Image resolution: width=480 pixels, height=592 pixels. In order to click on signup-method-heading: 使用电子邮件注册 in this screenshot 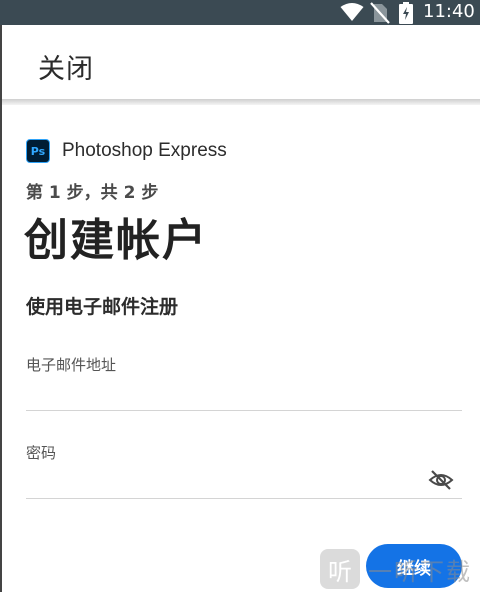, I will do `click(102, 307)`.